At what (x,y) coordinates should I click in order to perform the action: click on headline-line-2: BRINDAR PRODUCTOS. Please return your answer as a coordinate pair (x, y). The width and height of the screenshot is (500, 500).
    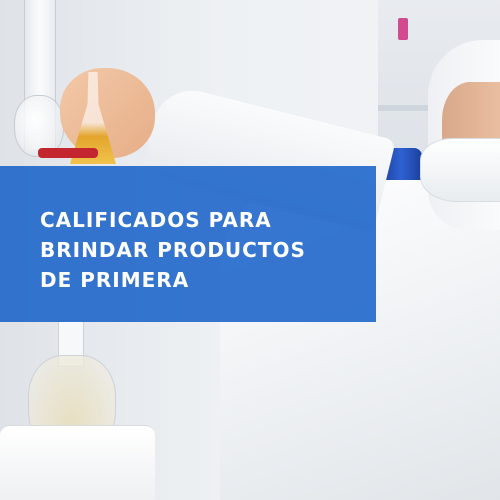
    Looking at the image, I should click on (173, 250).